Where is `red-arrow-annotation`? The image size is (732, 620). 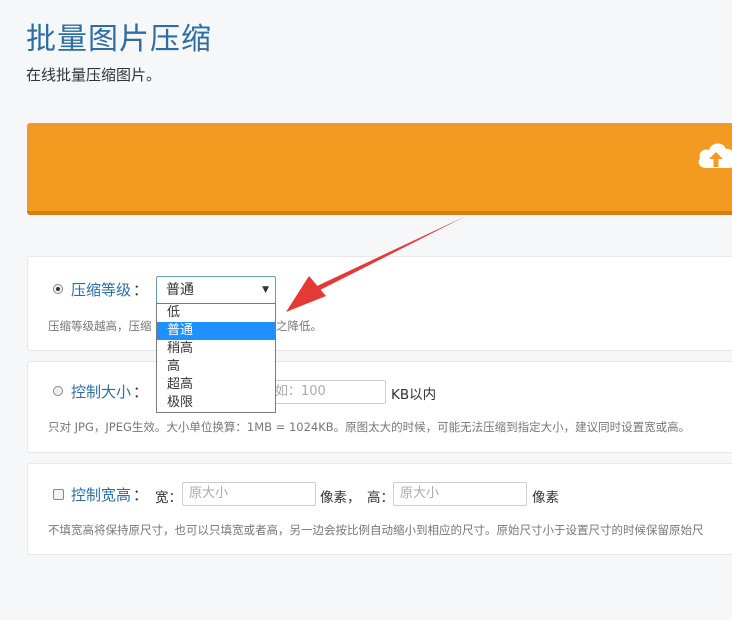
red-arrow-annotation is located at coordinates (376, 264).